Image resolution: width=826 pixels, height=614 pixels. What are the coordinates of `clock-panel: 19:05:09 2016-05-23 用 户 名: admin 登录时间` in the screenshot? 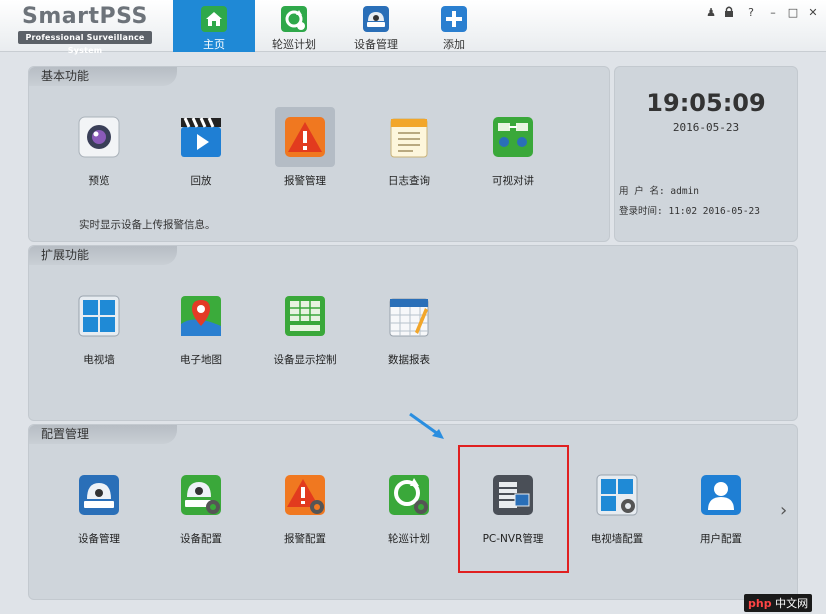 It's located at (706, 154).